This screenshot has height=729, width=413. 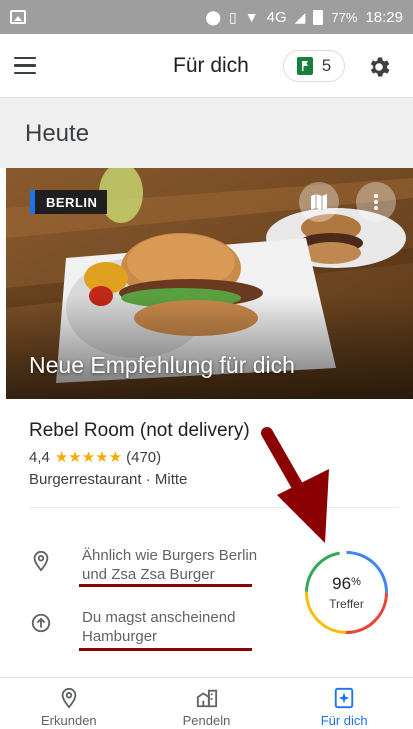 I want to click on match-percentage: 96%, so click(x=346, y=583).